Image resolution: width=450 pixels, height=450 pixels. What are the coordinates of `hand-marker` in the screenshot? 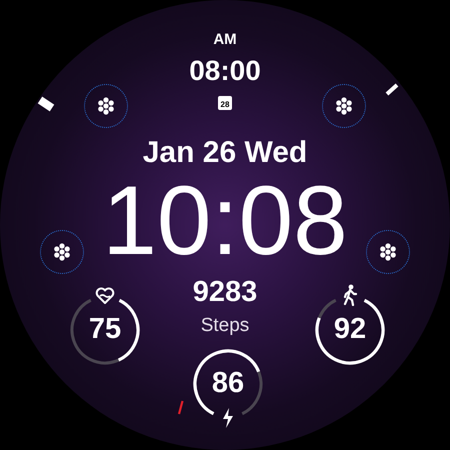 It's located at (181, 407).